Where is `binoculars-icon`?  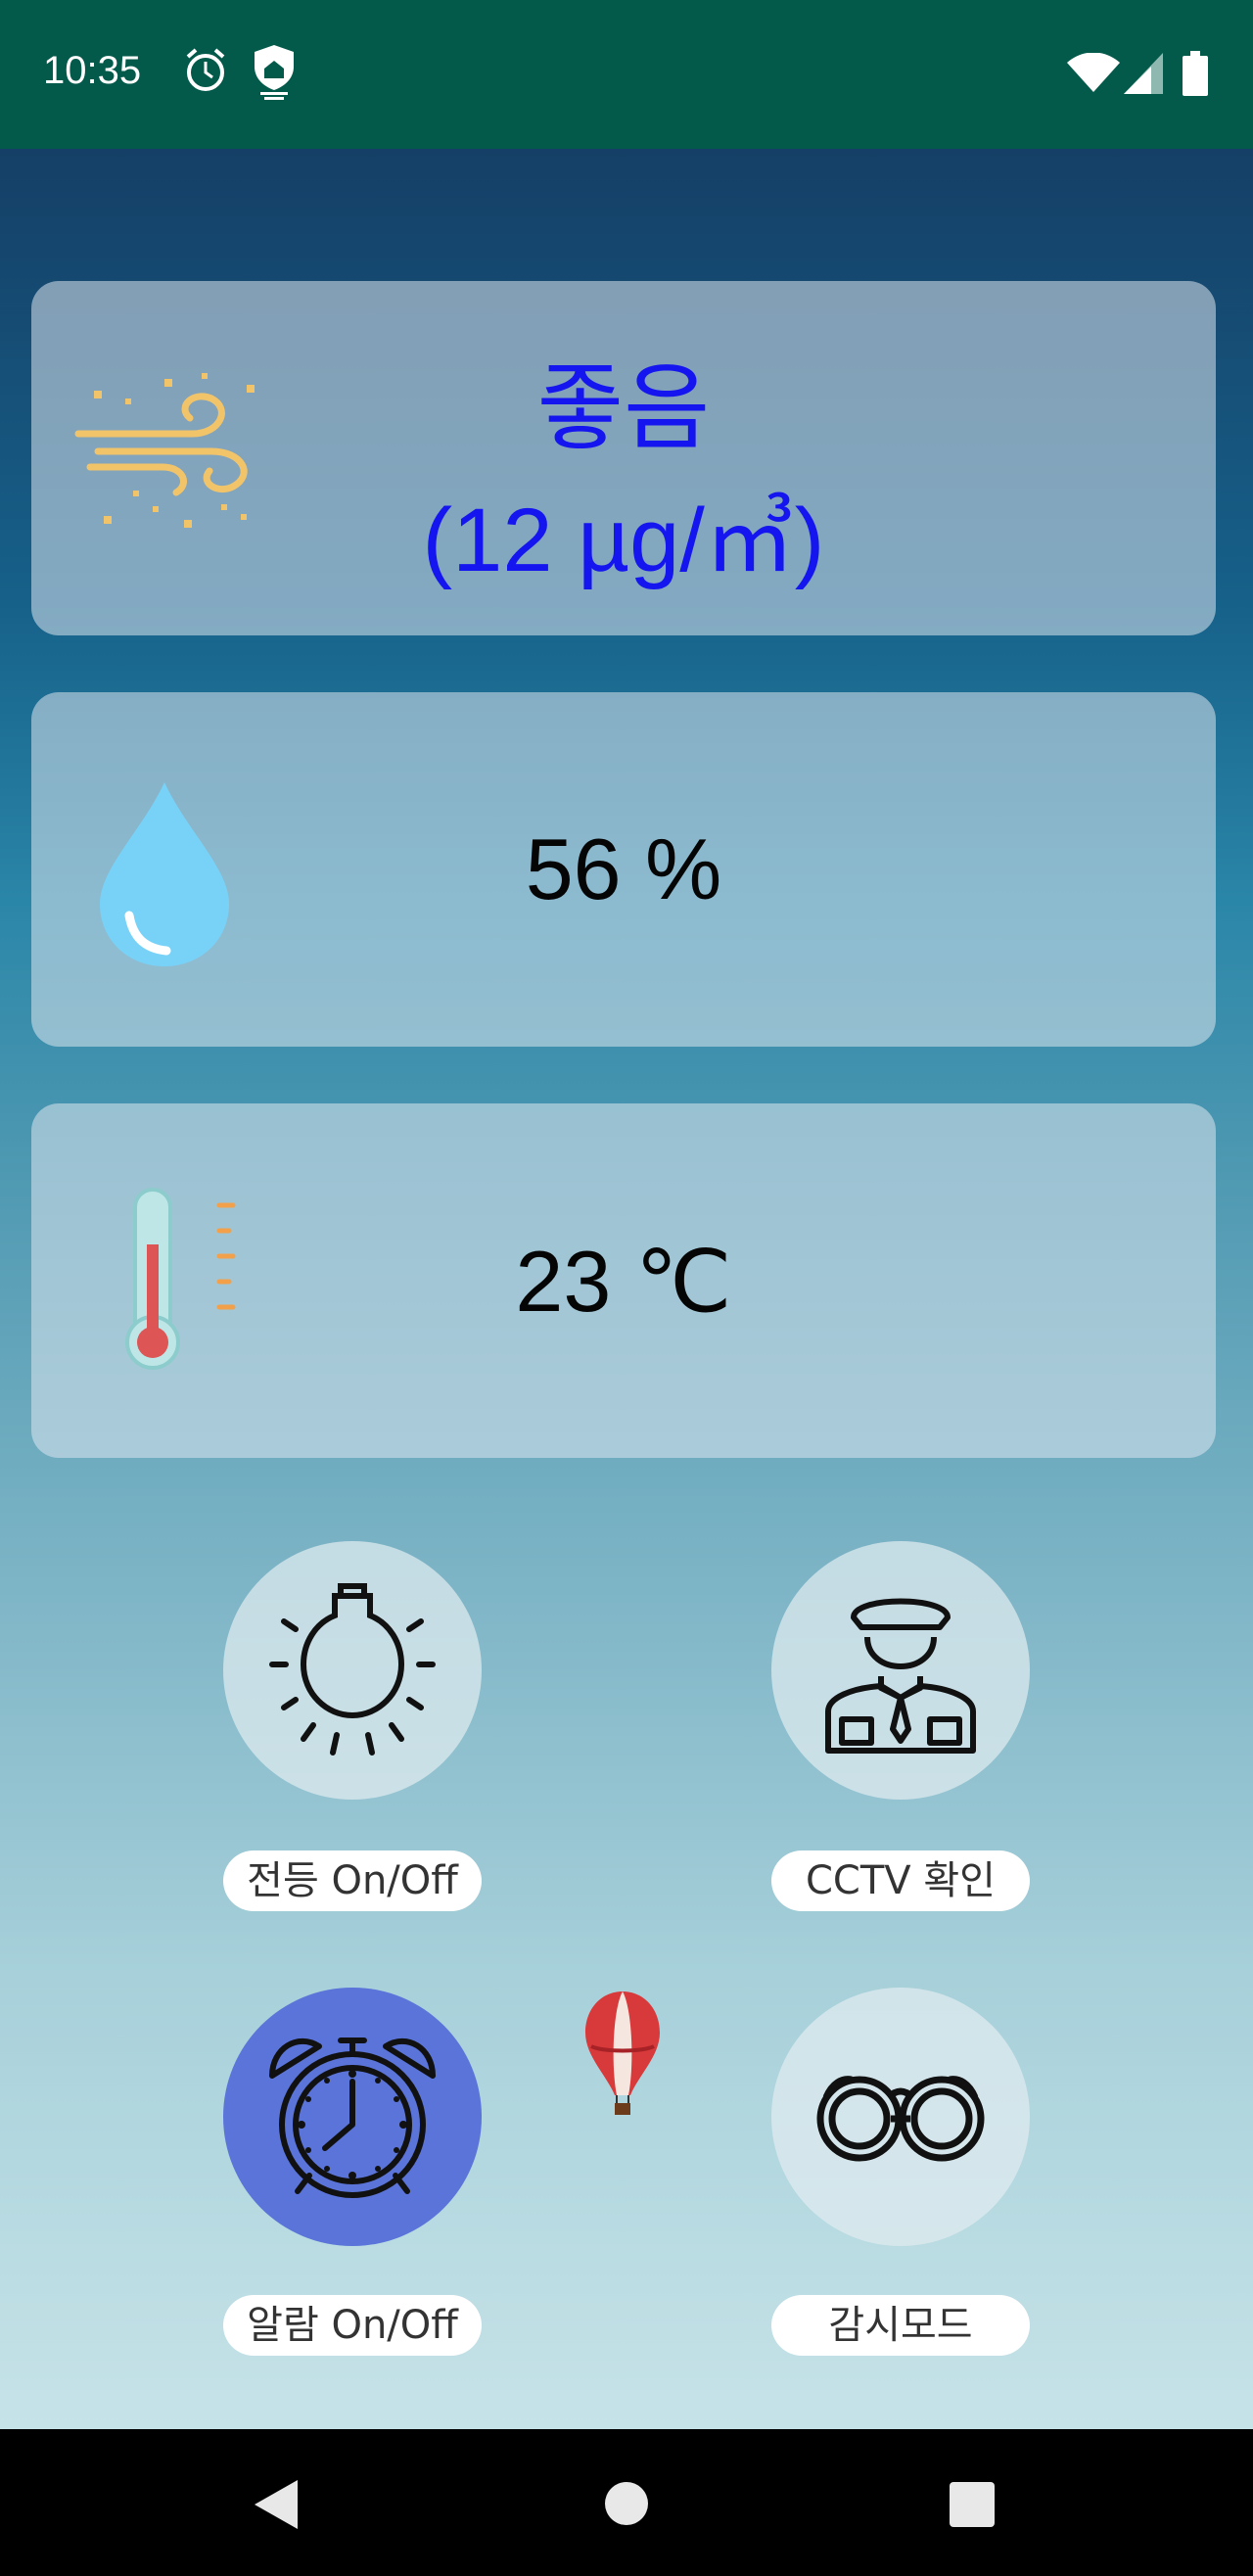
binoculars-icon is located at coordinates (900, 2119).